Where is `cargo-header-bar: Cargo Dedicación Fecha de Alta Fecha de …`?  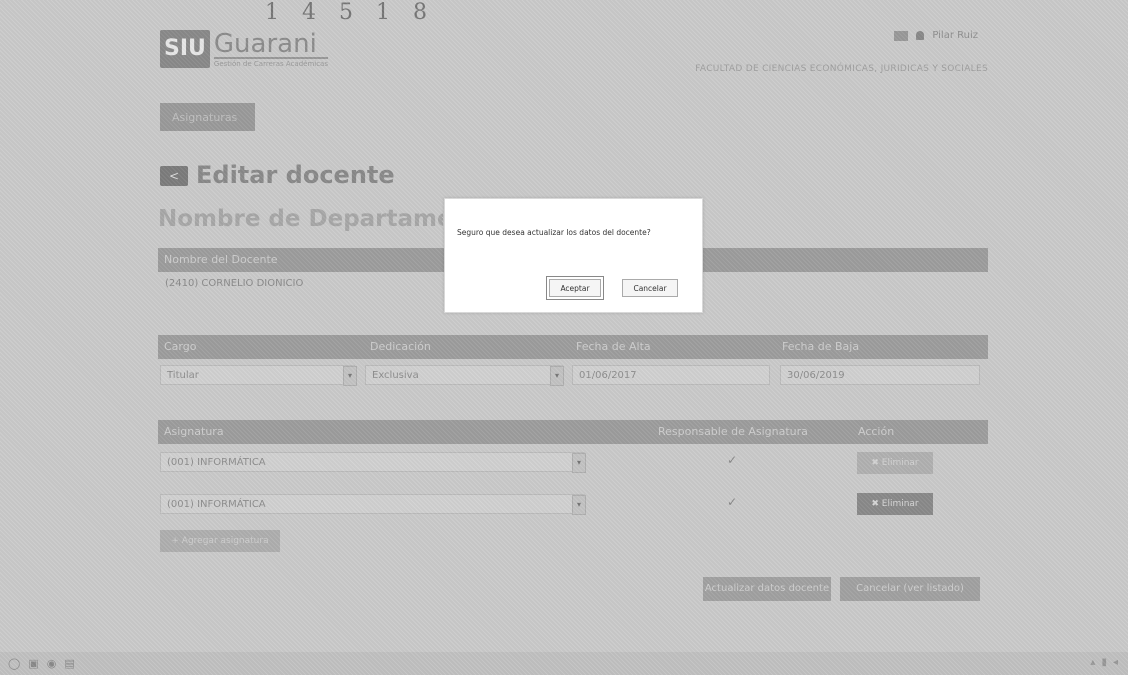 cargo-header-bar: Cargo Dedicación Fecha de Alta Fecha de … is located at coordinates (573, 347).